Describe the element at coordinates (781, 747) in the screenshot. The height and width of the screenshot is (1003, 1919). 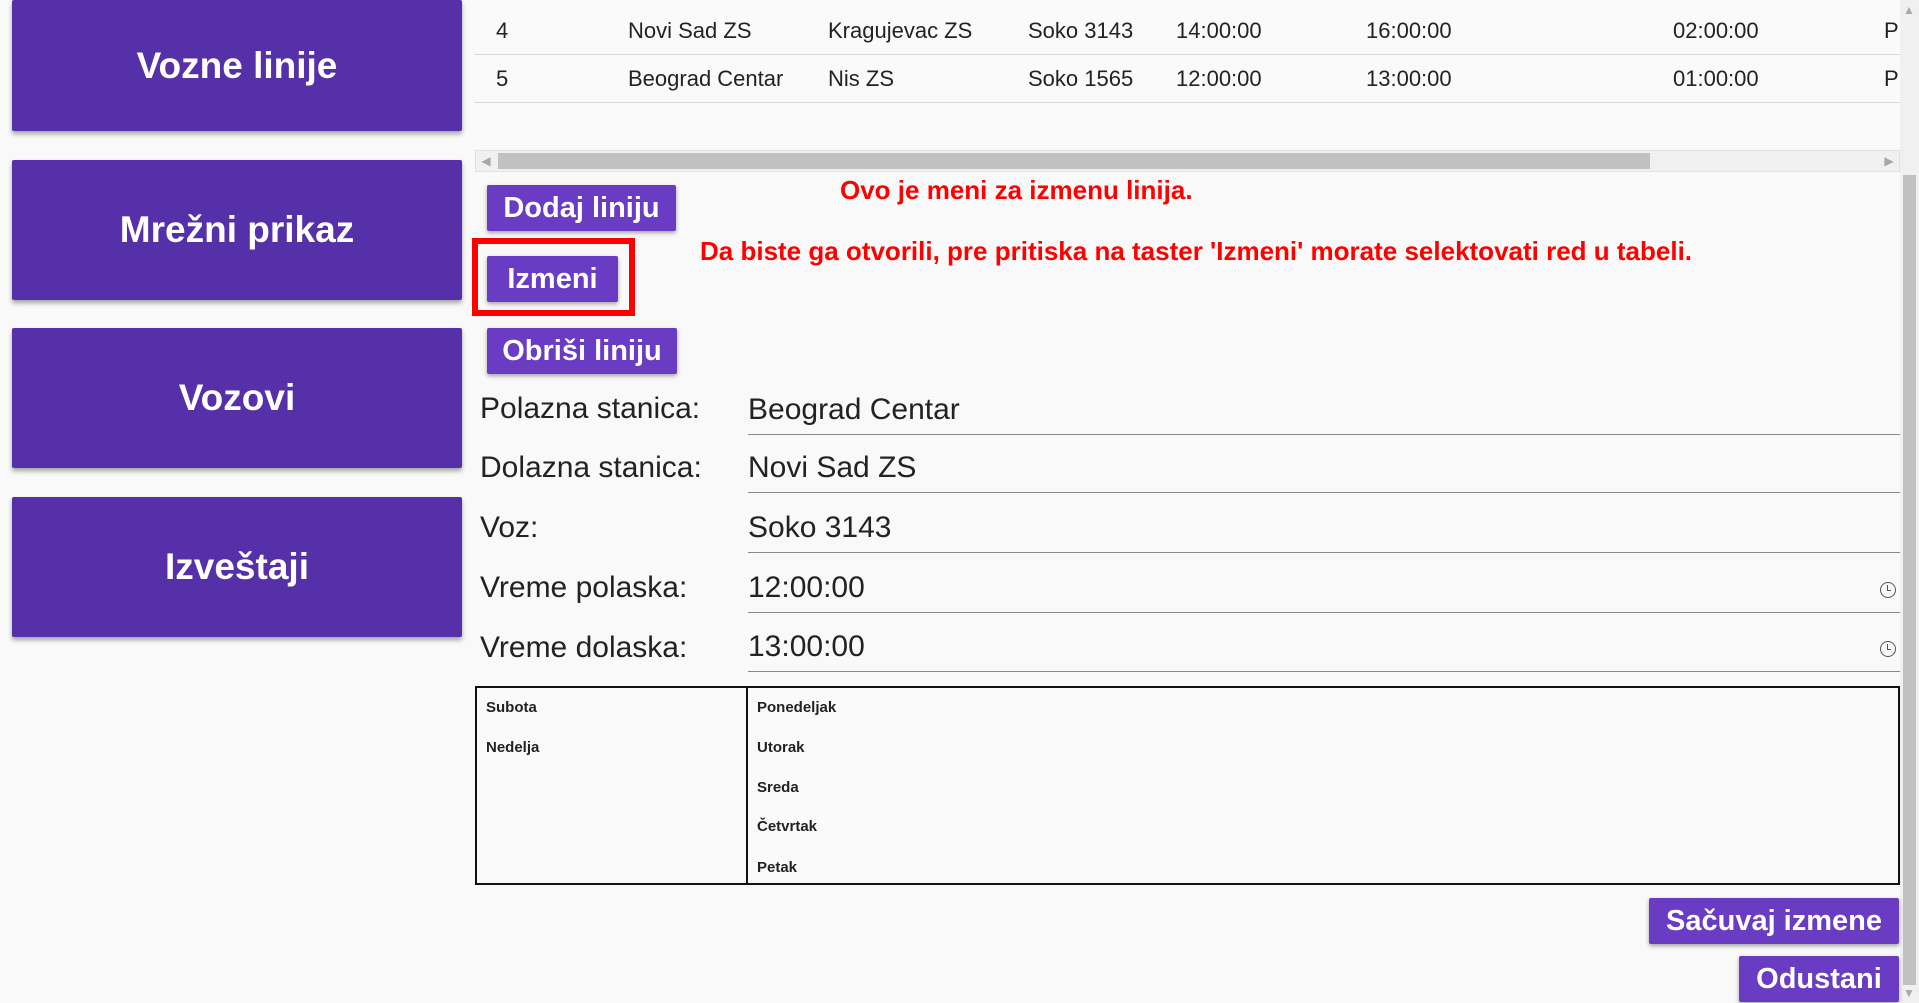
I see `list-item: Utorak` at that location.